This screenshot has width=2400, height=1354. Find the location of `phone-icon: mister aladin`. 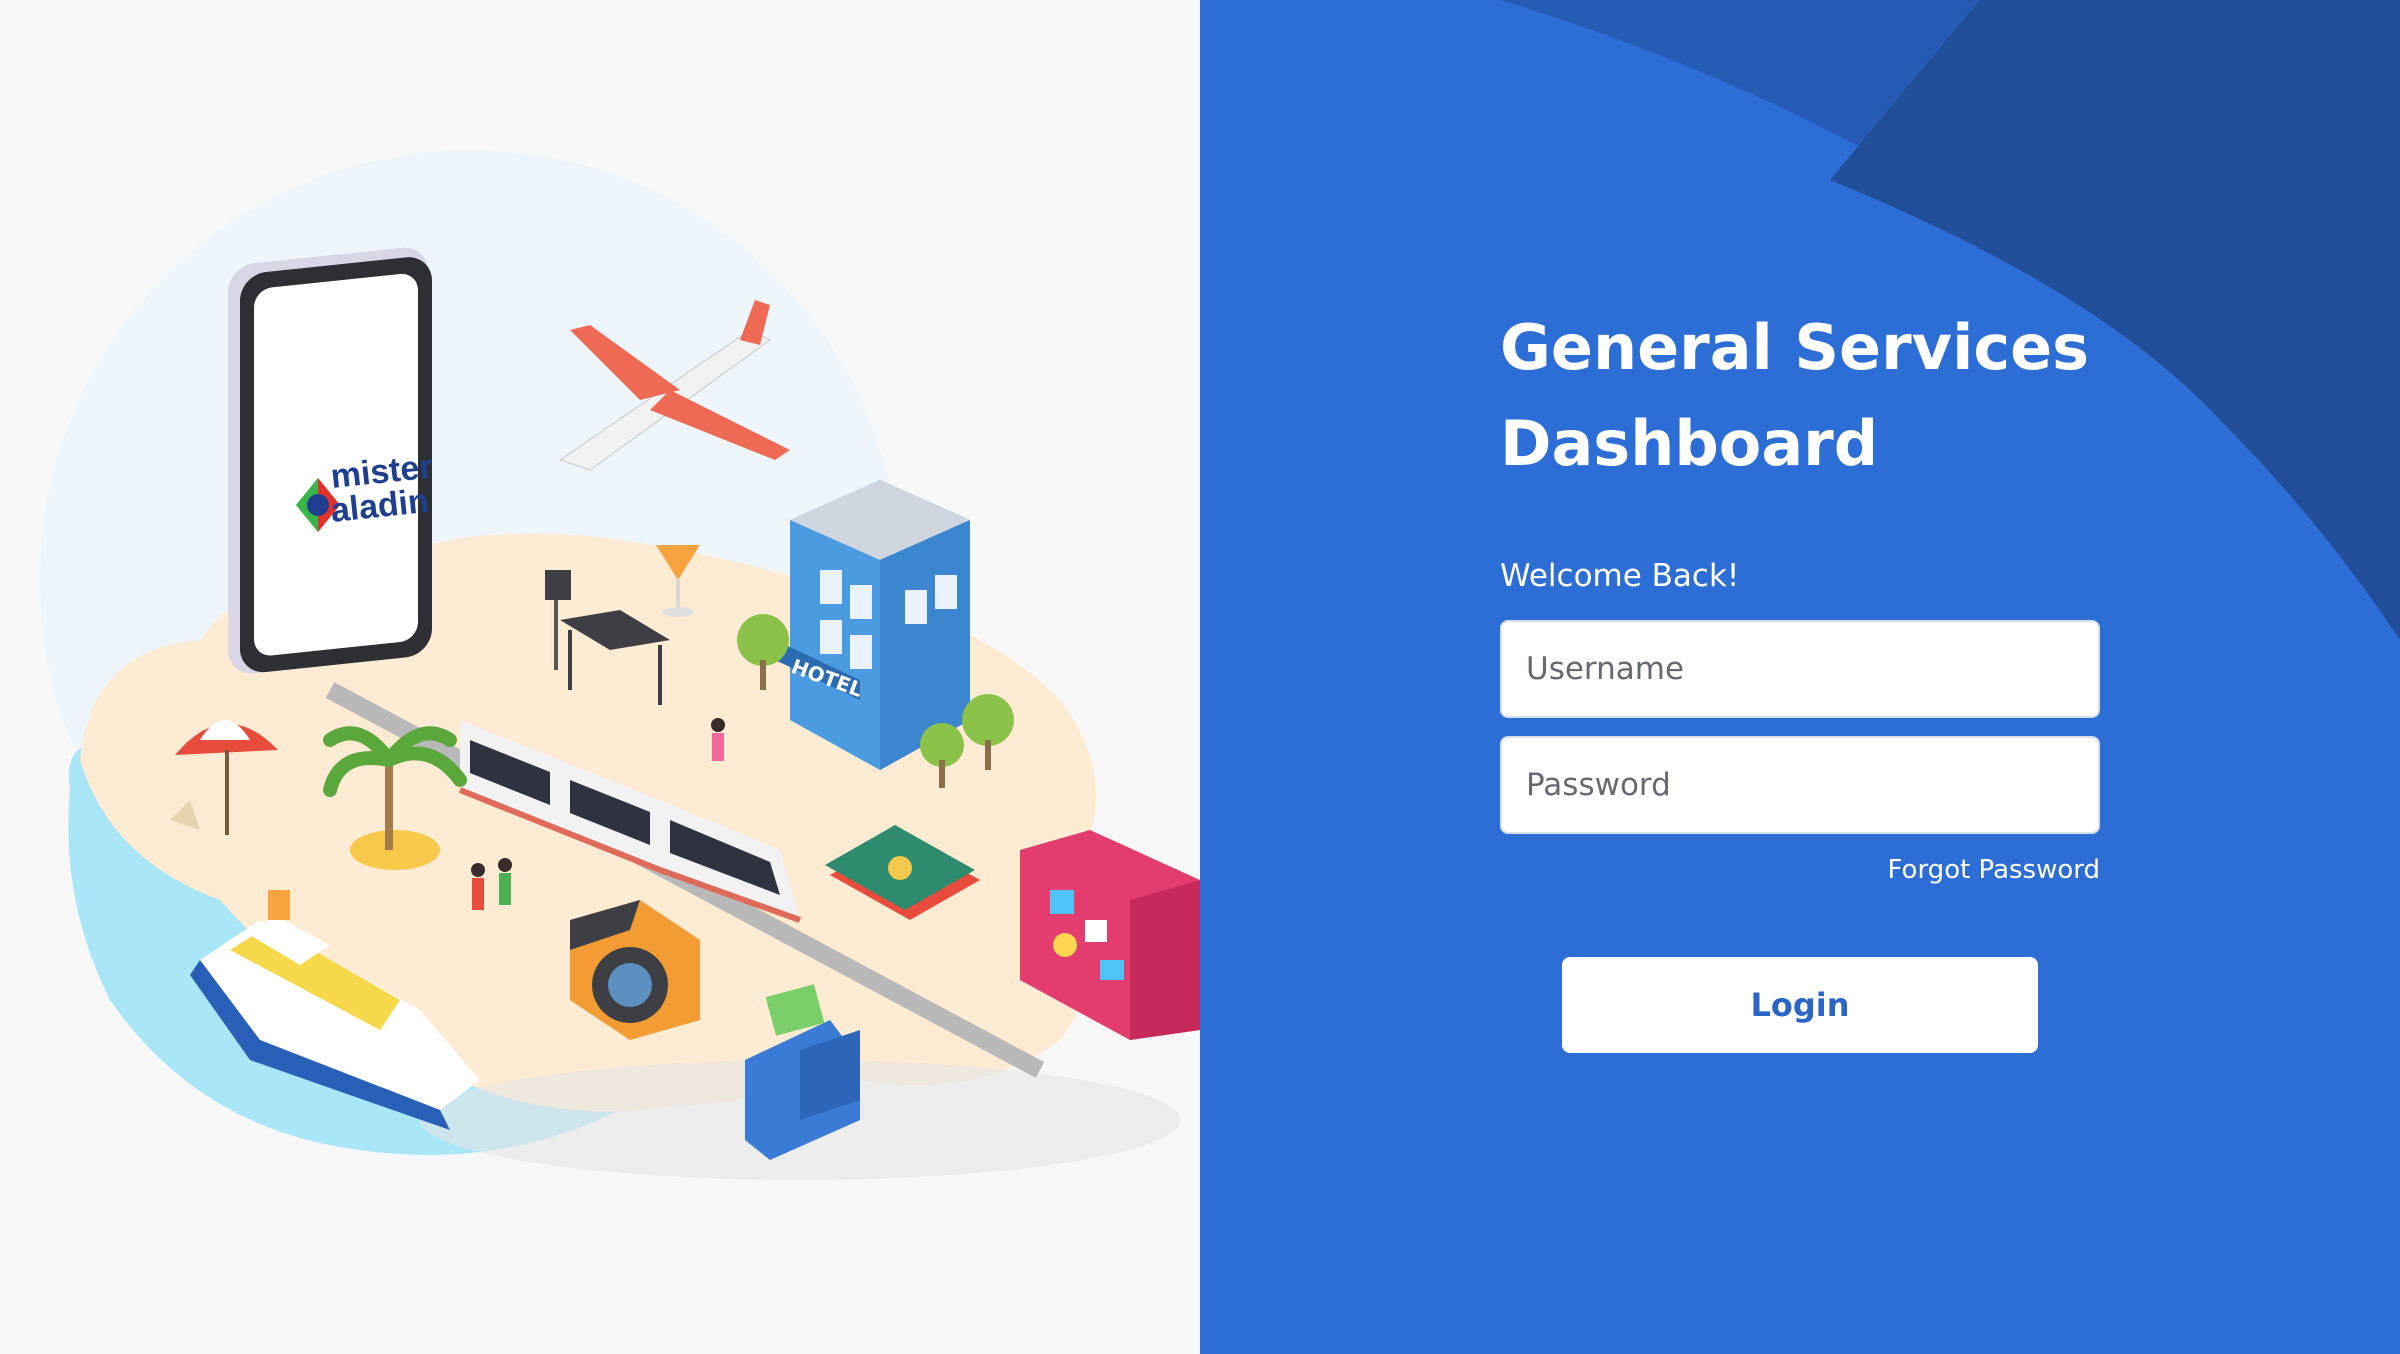

phone-icon: mister aladin is located at coordinates (331, 460).